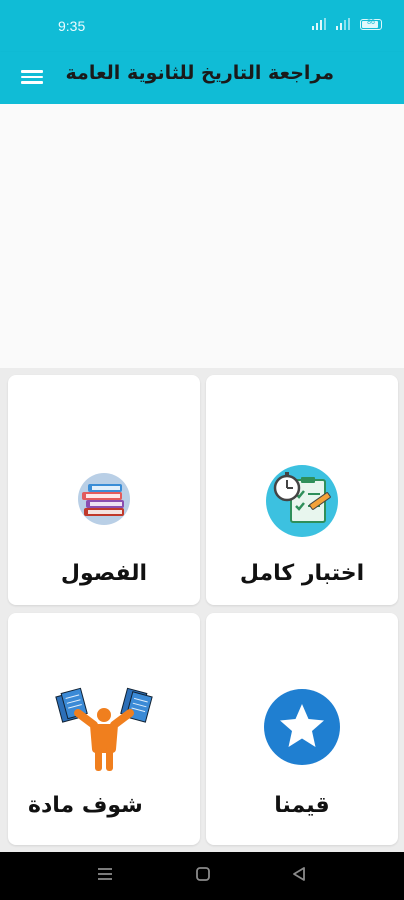 The image size is (404, 900). What do you see at coordinates (319, 24) in the screenshot?
I see `signal-icon` at bounding box center [319, 24].